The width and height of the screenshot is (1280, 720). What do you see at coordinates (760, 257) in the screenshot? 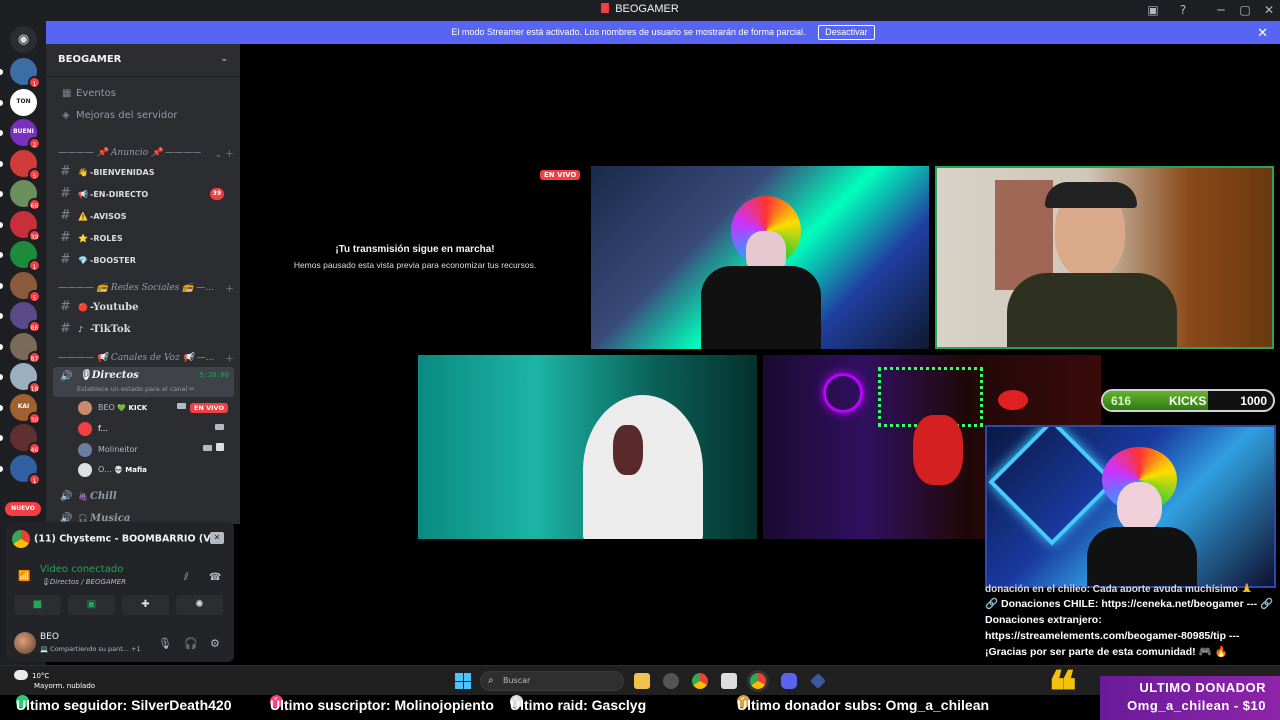
I see `video-tile-gamer-clown` at bounding box center [760, 257].